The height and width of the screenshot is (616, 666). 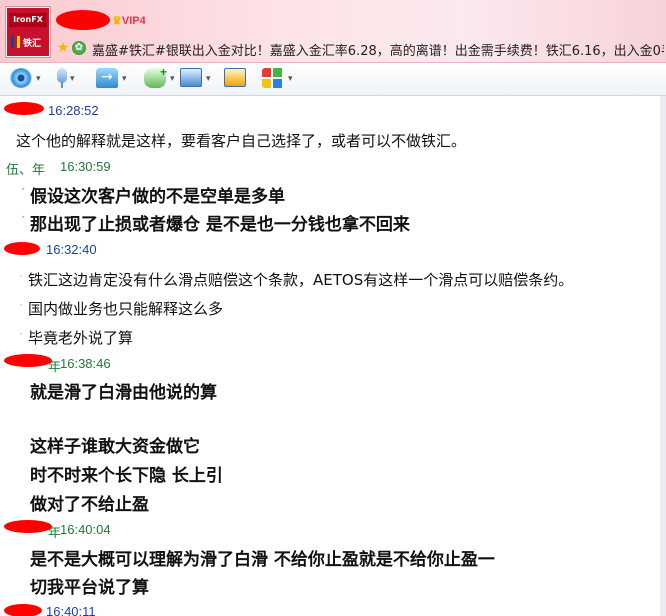 What do you see at coordinates (191, 77) in the screenshot?
I see `screen-capture-icon` at bounding box center [191, 77].